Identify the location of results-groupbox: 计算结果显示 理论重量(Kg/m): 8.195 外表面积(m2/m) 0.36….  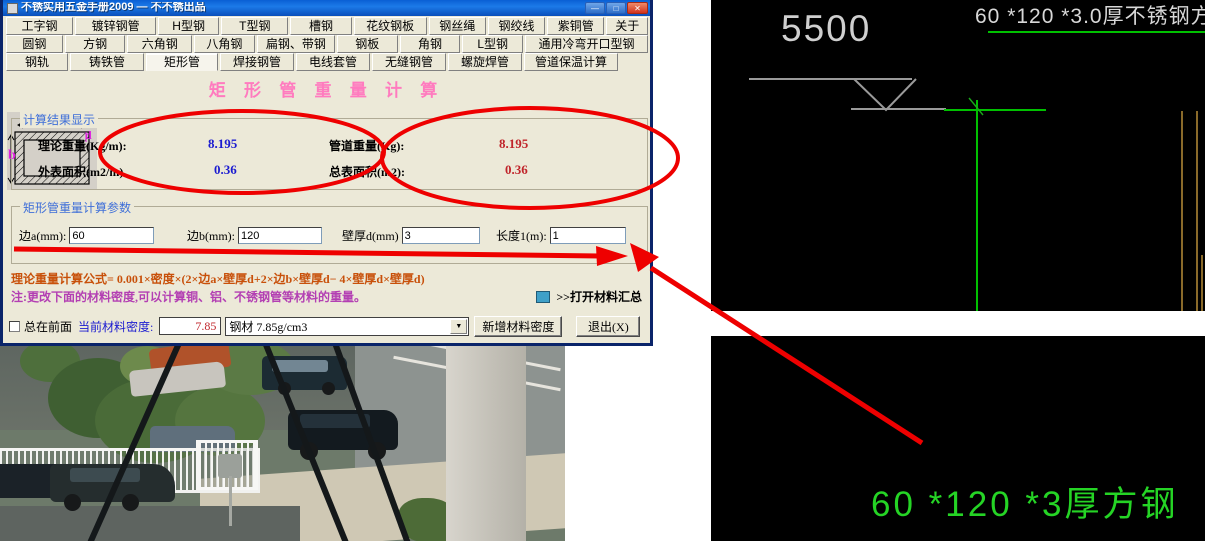
(329, 150).